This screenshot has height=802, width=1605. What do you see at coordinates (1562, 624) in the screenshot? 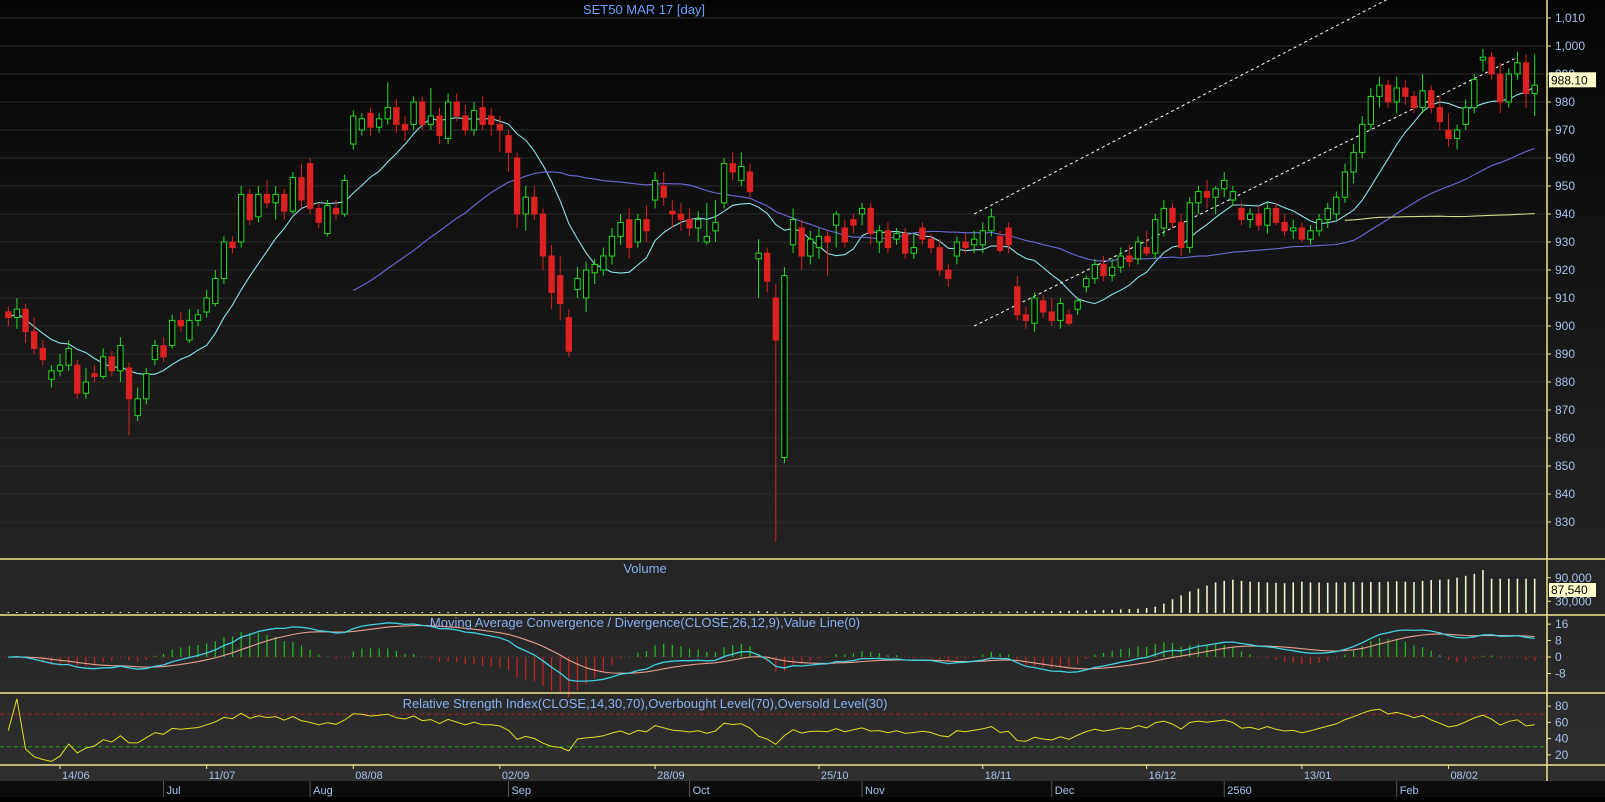
I see `macd-tick-label: 16` at bounding box center [1562, 624].